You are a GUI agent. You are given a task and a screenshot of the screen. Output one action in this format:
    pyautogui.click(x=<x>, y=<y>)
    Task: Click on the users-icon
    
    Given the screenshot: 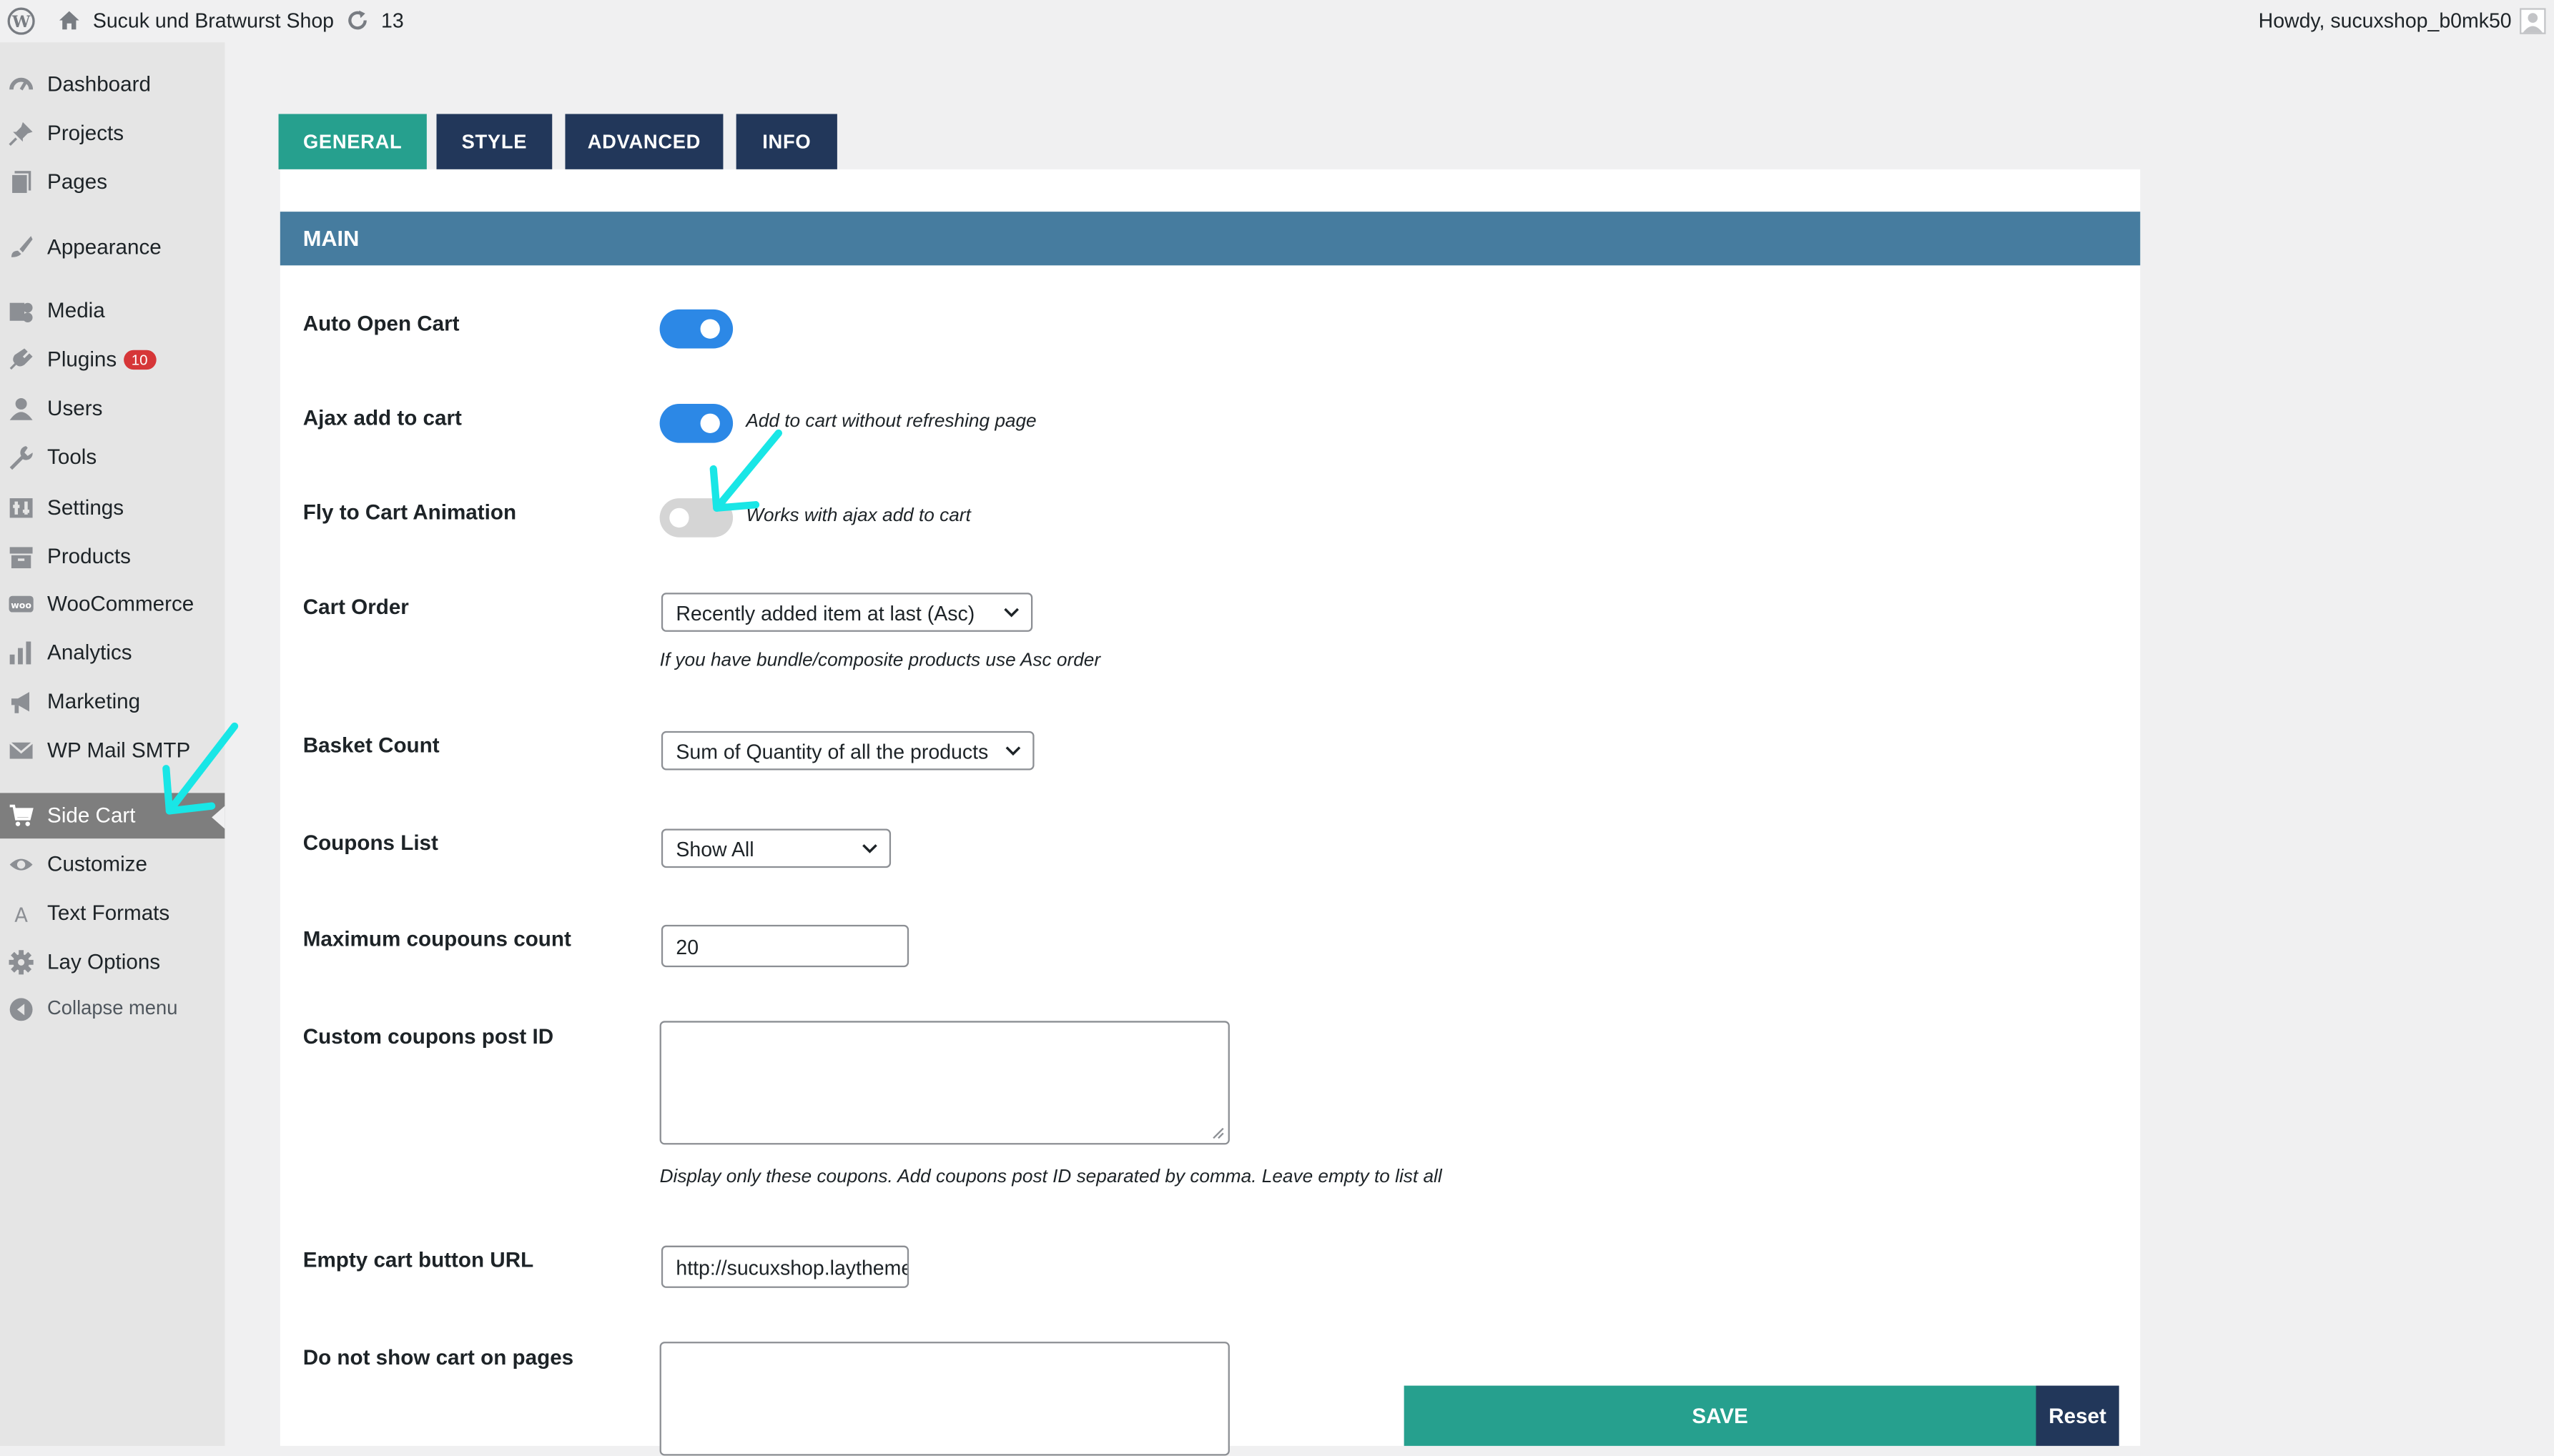 What is the action you would take?
    pyautogui.click(x=21, y=408)
    